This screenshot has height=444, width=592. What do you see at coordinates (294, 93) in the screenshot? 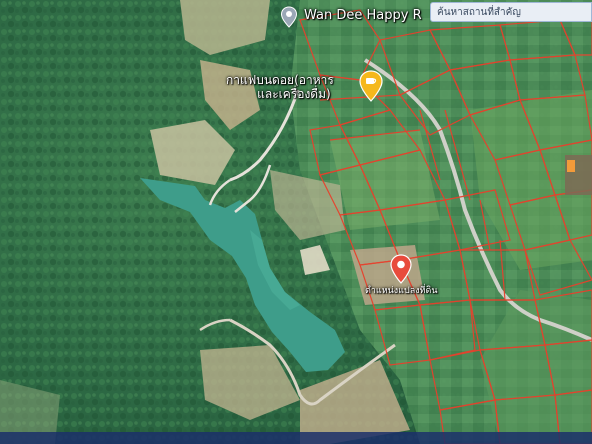
I see `cafe-label-line2: และเครื่องดื่ม)` at bounding box center [294, 93].